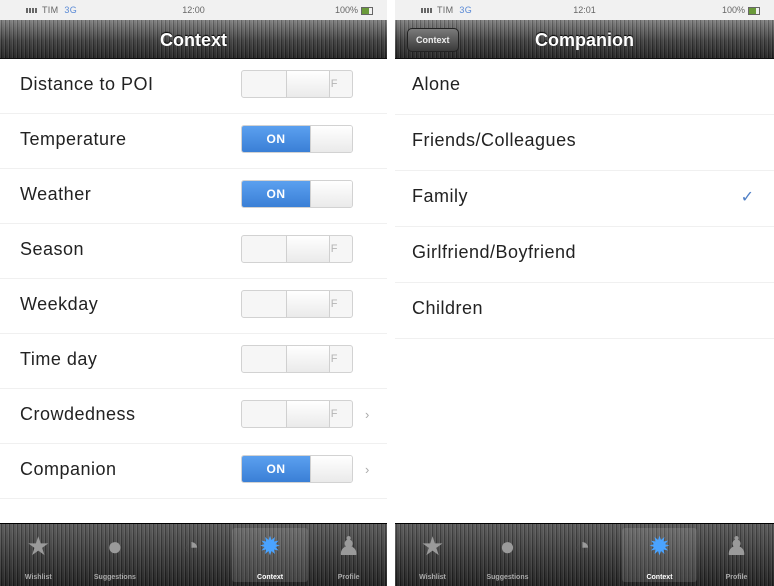 This screenshot has width=774, height=586. Describe the element at coordinates (193, 86) in the screenshot. I see `settings-row: Distance to POI OFF` at that location.